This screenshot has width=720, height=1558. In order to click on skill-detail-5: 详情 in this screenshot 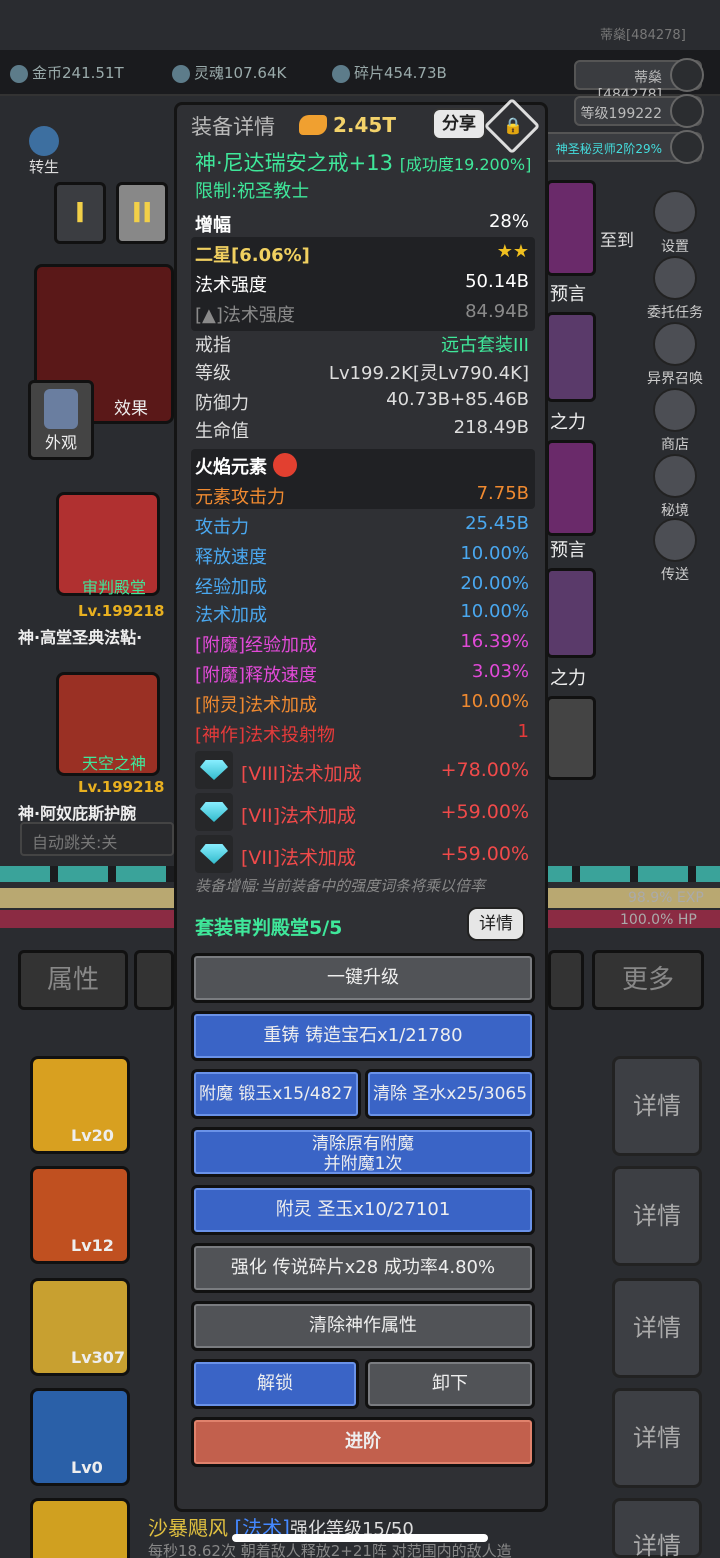, I will do `click(657, 1528)`.